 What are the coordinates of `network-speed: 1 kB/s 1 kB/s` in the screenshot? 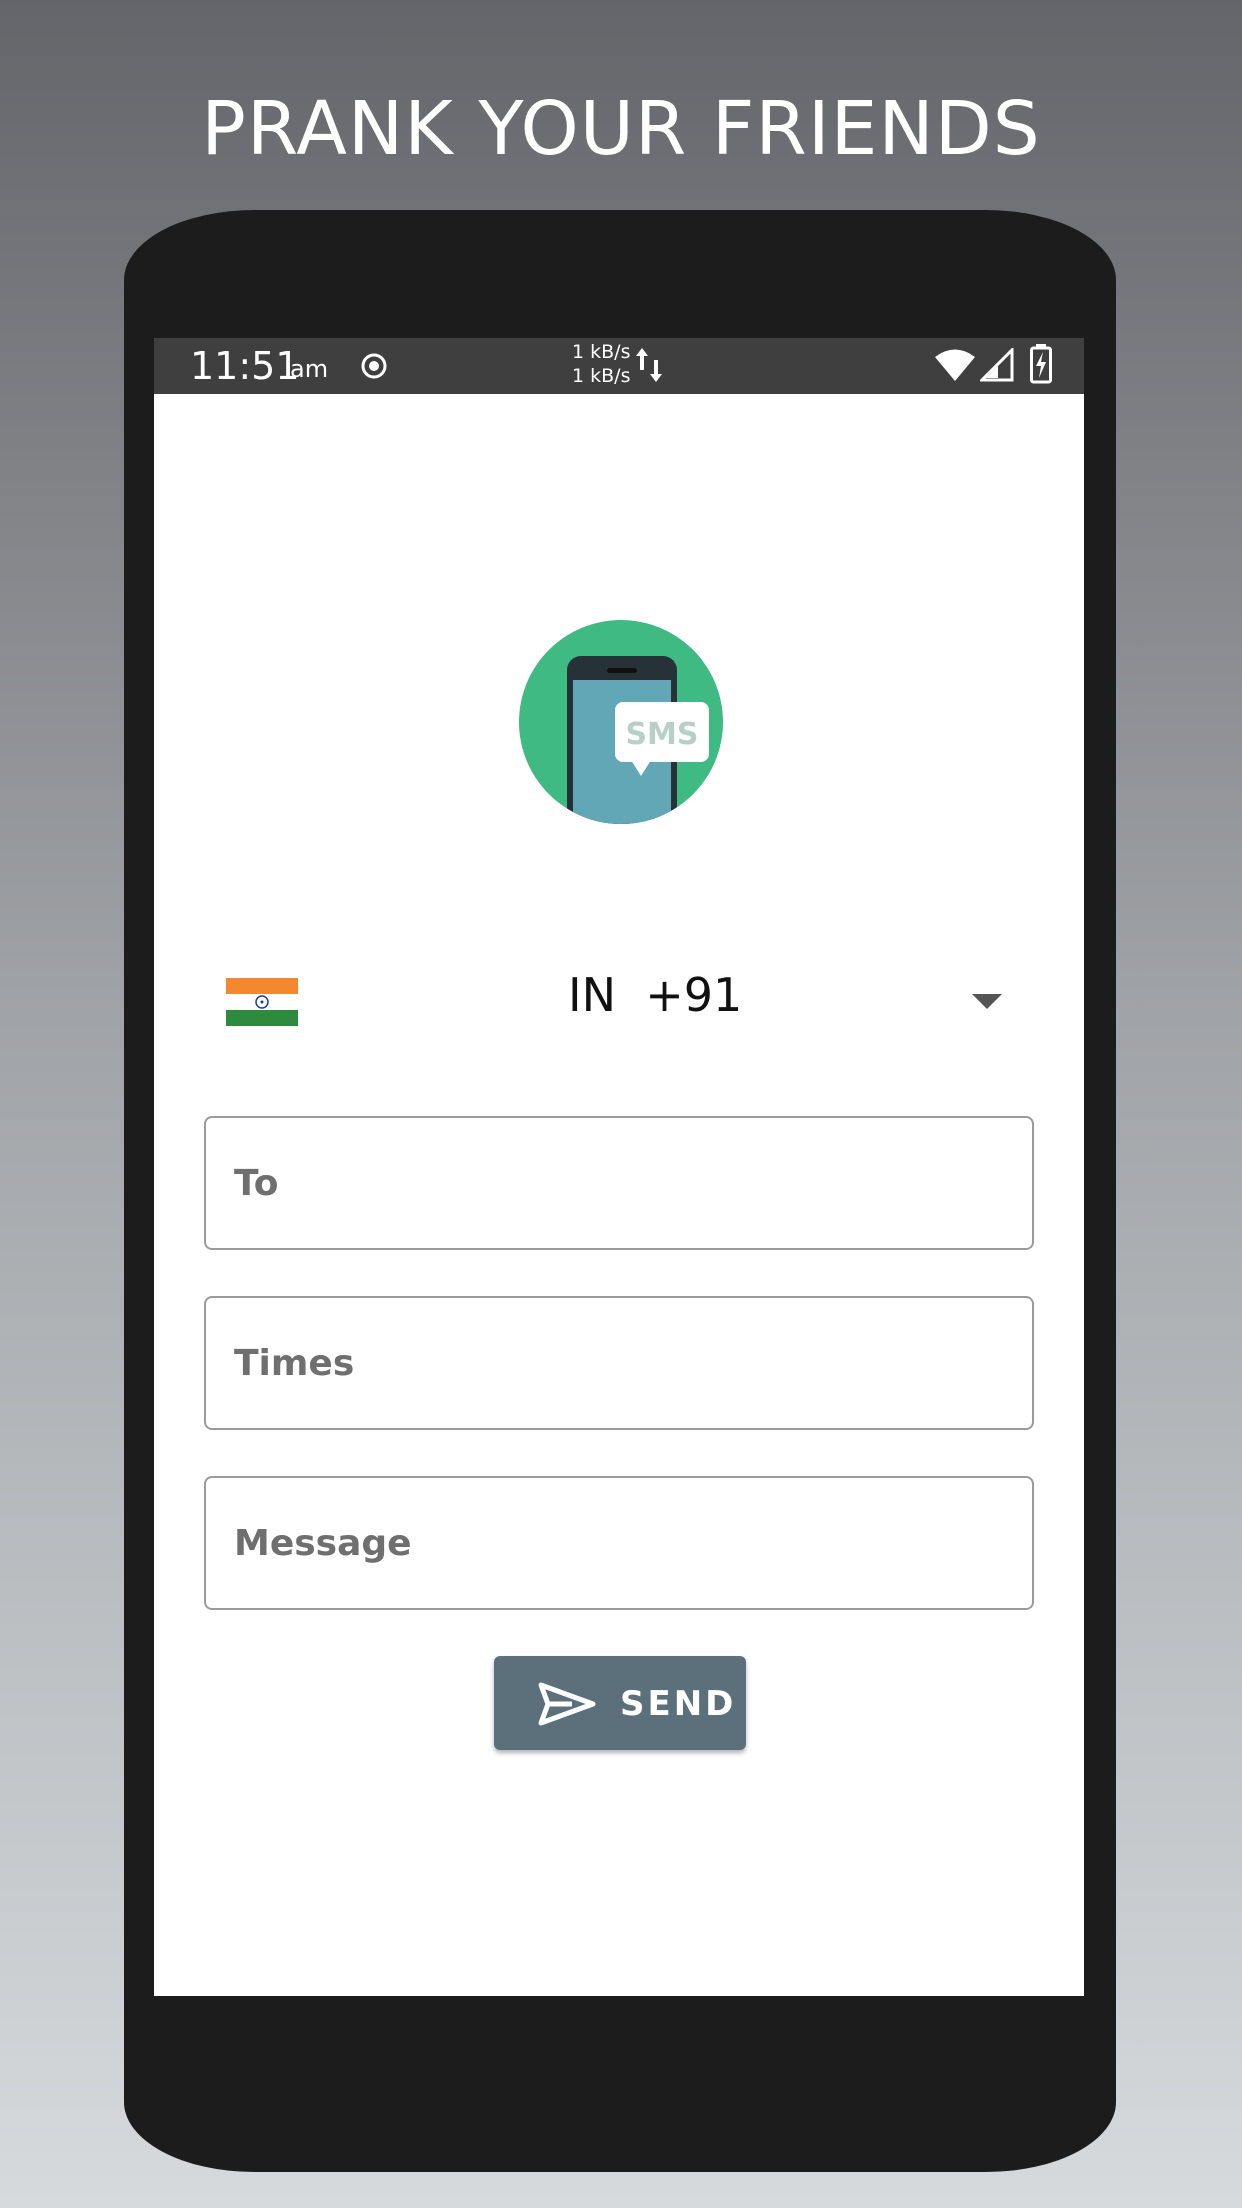 It's located at (601, 364).